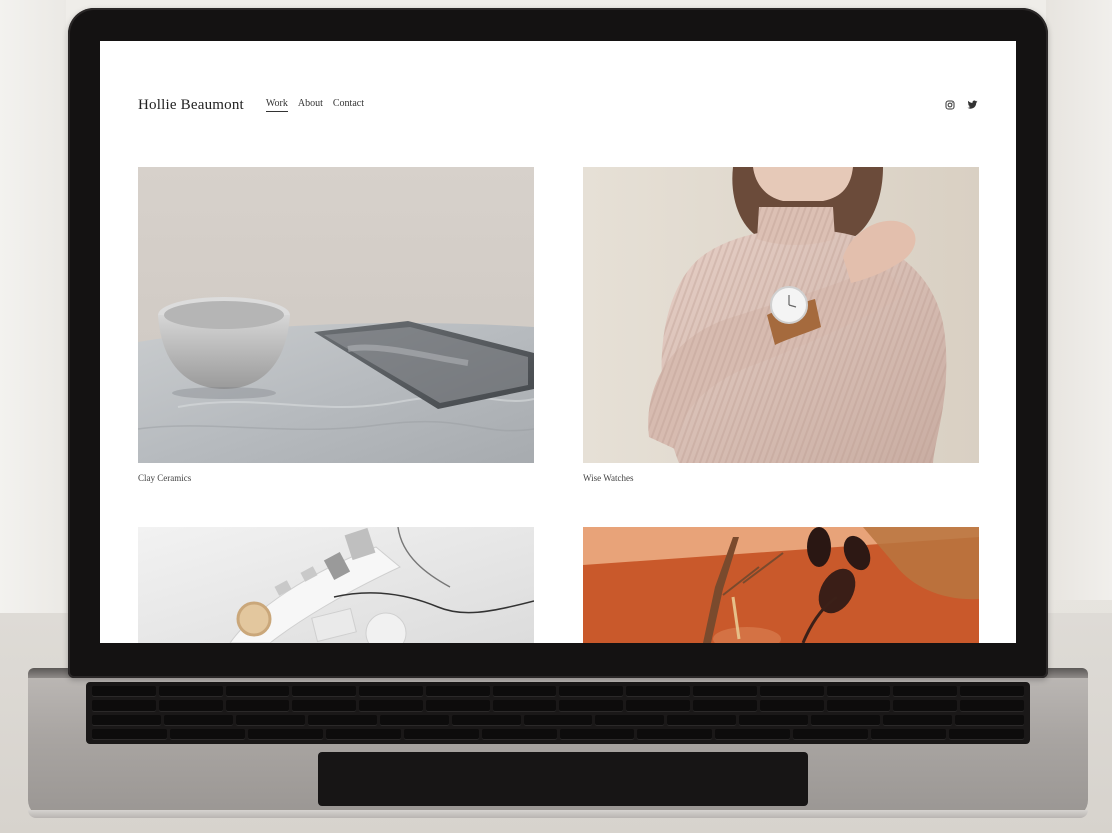 Image resolution: width=1112 pixels, height=833 pixels. I want to click on gallery-caption: Wise Watches, so click(608, 478).